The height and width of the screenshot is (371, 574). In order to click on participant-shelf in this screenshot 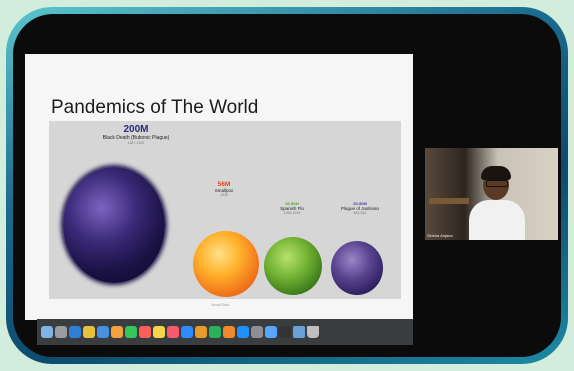, I will do `click(449, 201)`.